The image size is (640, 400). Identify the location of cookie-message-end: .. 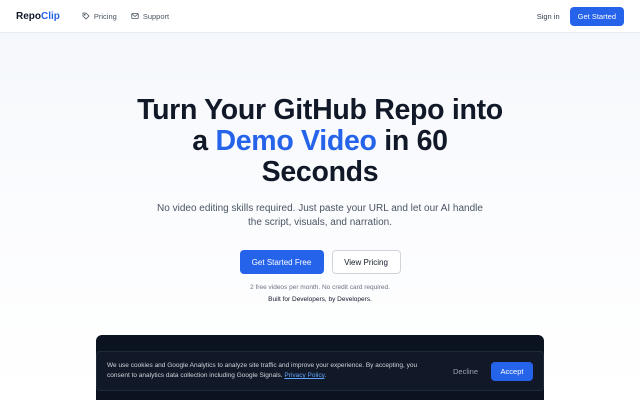
(325, 375).